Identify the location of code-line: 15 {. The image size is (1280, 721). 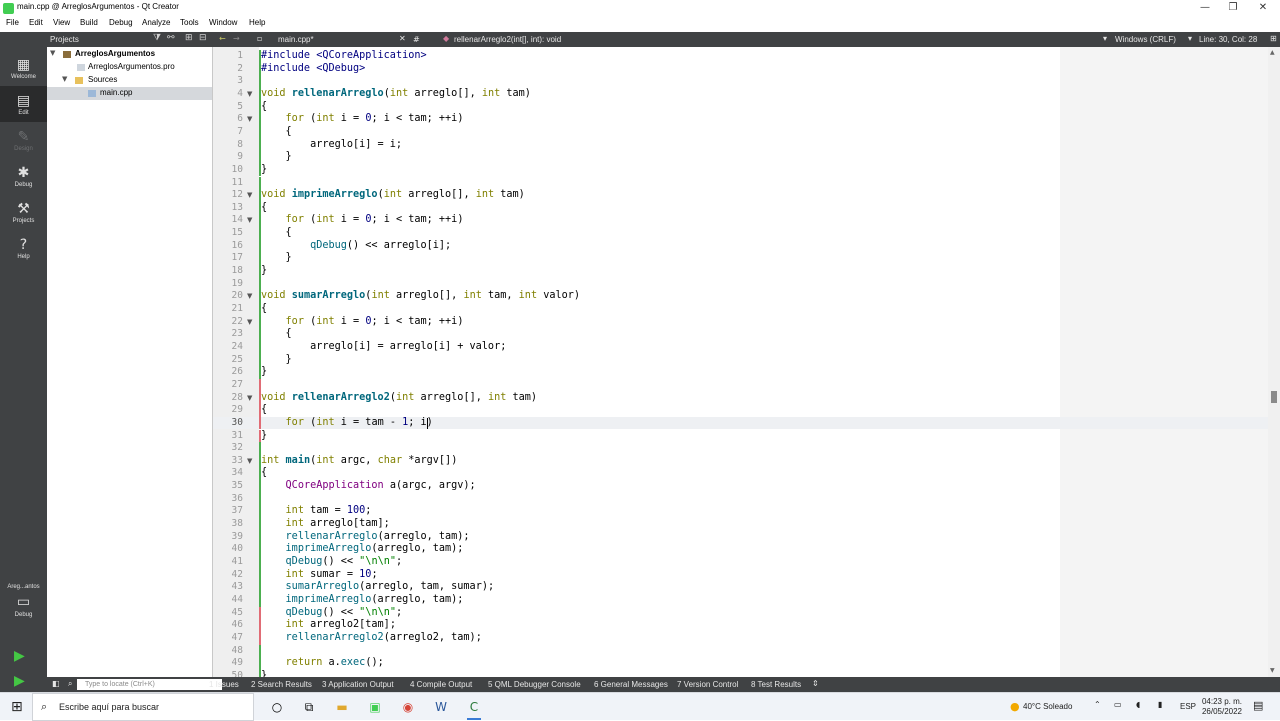
(740, 233).